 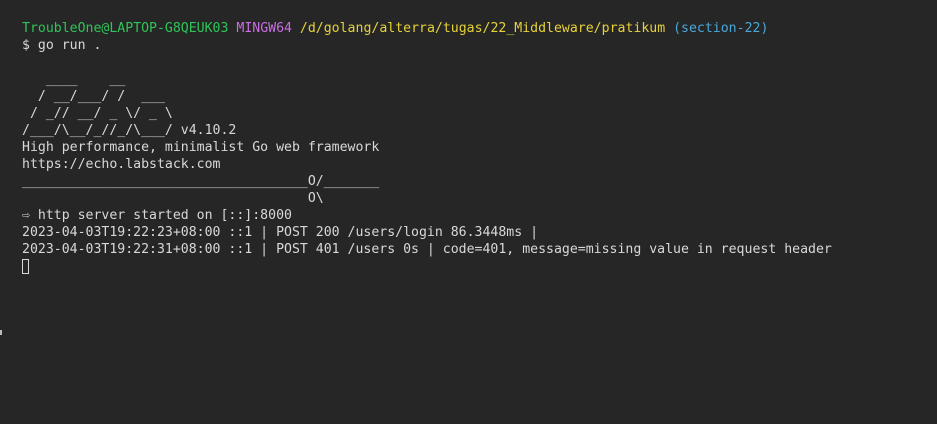 I want to click on cursor-line, so click(x=479, y=266).